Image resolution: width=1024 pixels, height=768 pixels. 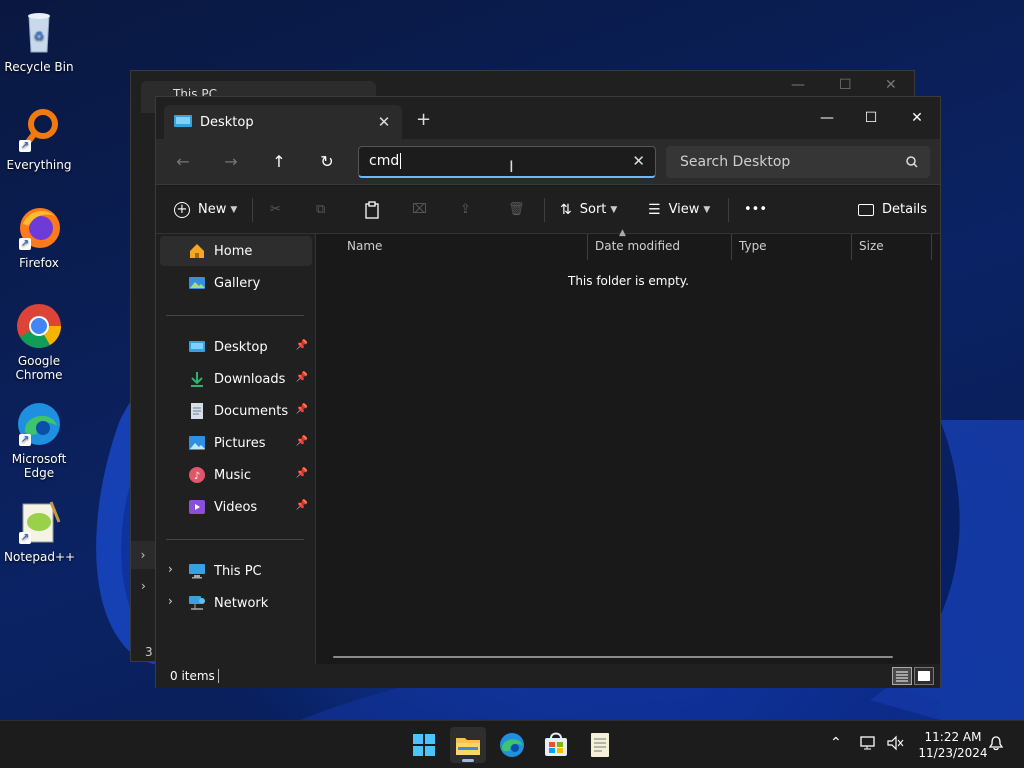 What do you see at coordinates (327, 162) in the screenshot?
I see `refresh-button: ↻` at bounding box center [327, 162].